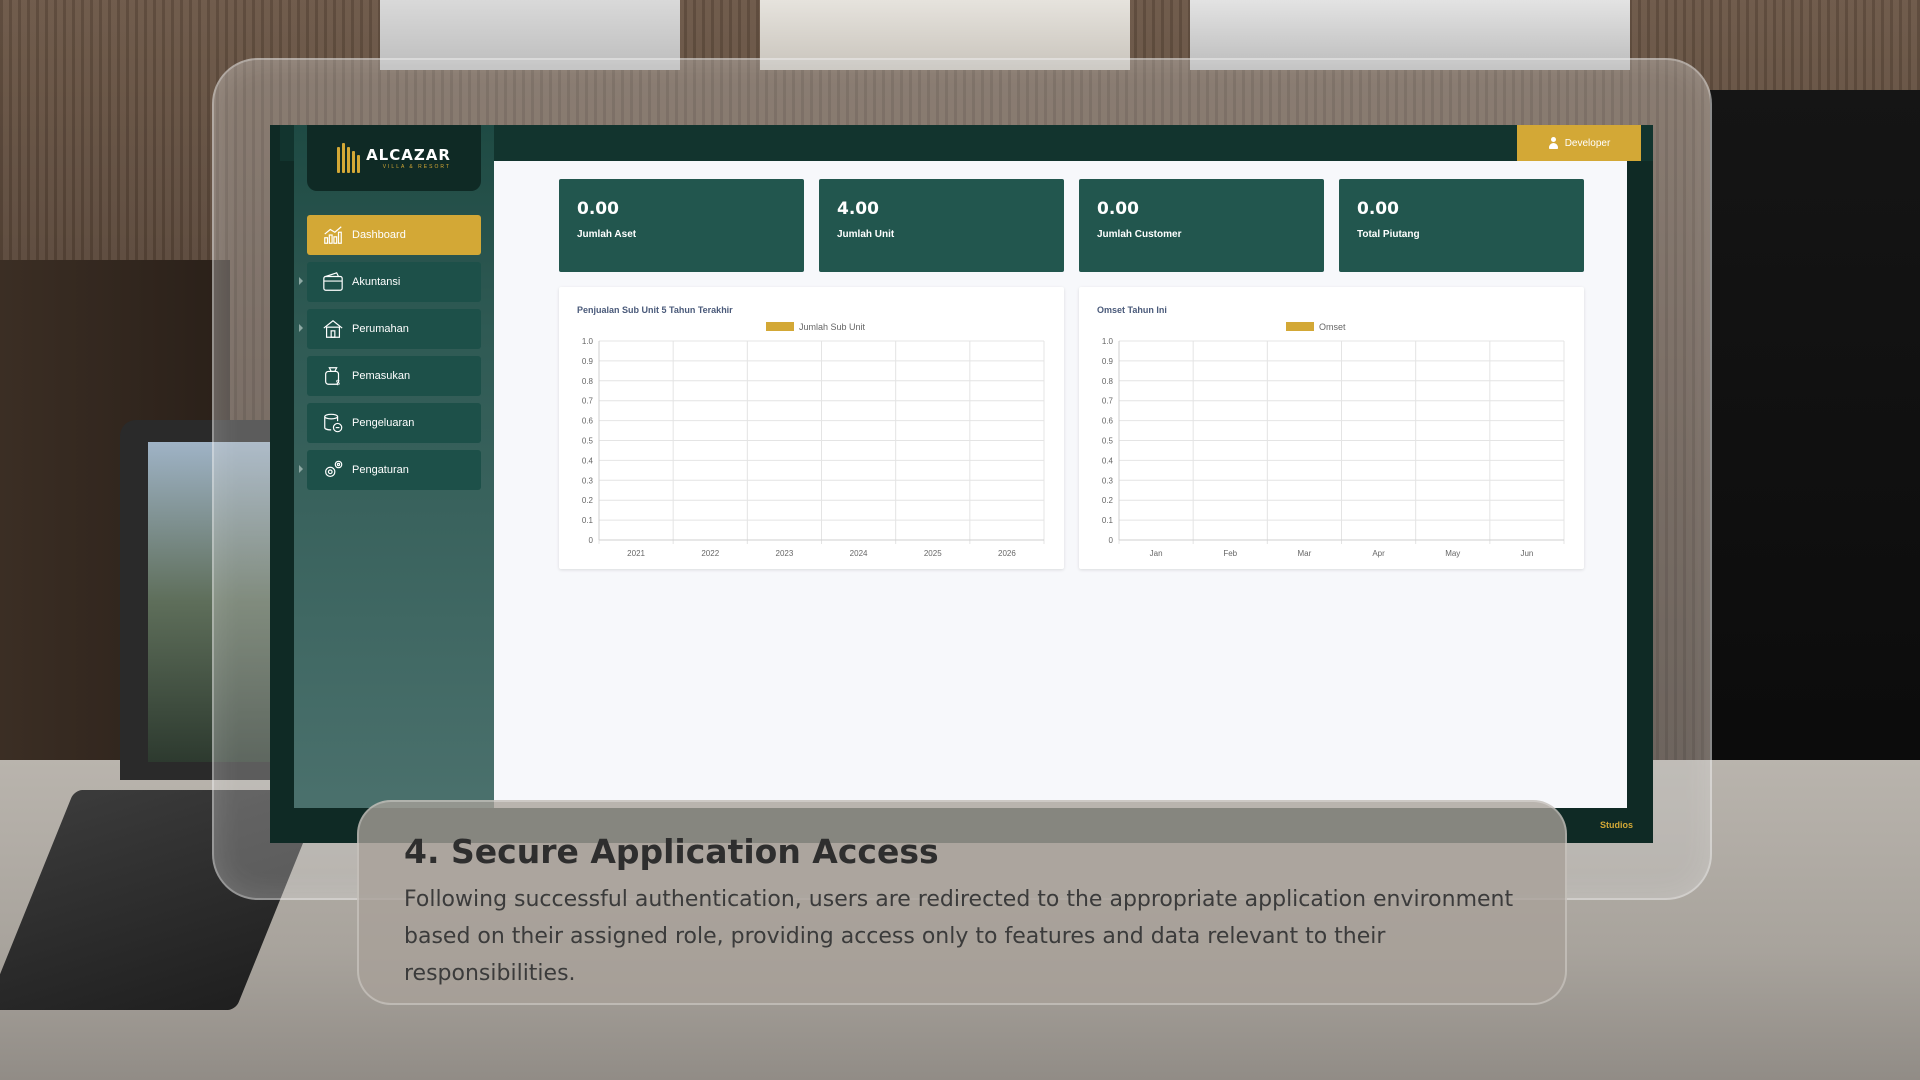 Image resolution: width=1920 pixels, height=1080 pixels. Describe the element at coordinates (383, 423) in the screenshot. I see `sidebar-item-label: Pengeluaran` at that location.